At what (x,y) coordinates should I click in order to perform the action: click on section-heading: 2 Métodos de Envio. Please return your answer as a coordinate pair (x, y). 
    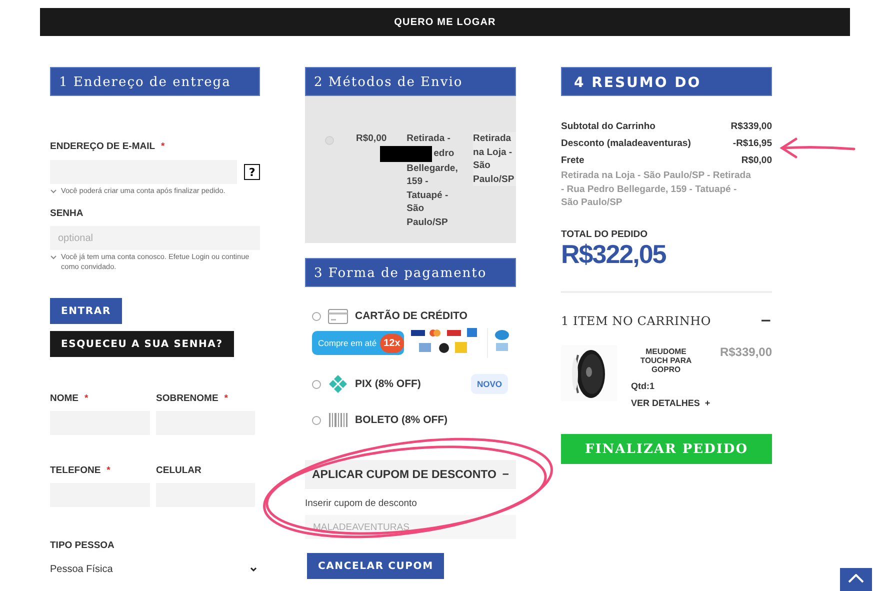
    Looking at the image, I should click on (410, 81).